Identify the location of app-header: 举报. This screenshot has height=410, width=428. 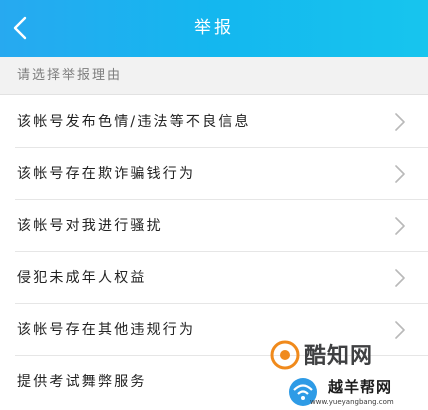
(214, 28).